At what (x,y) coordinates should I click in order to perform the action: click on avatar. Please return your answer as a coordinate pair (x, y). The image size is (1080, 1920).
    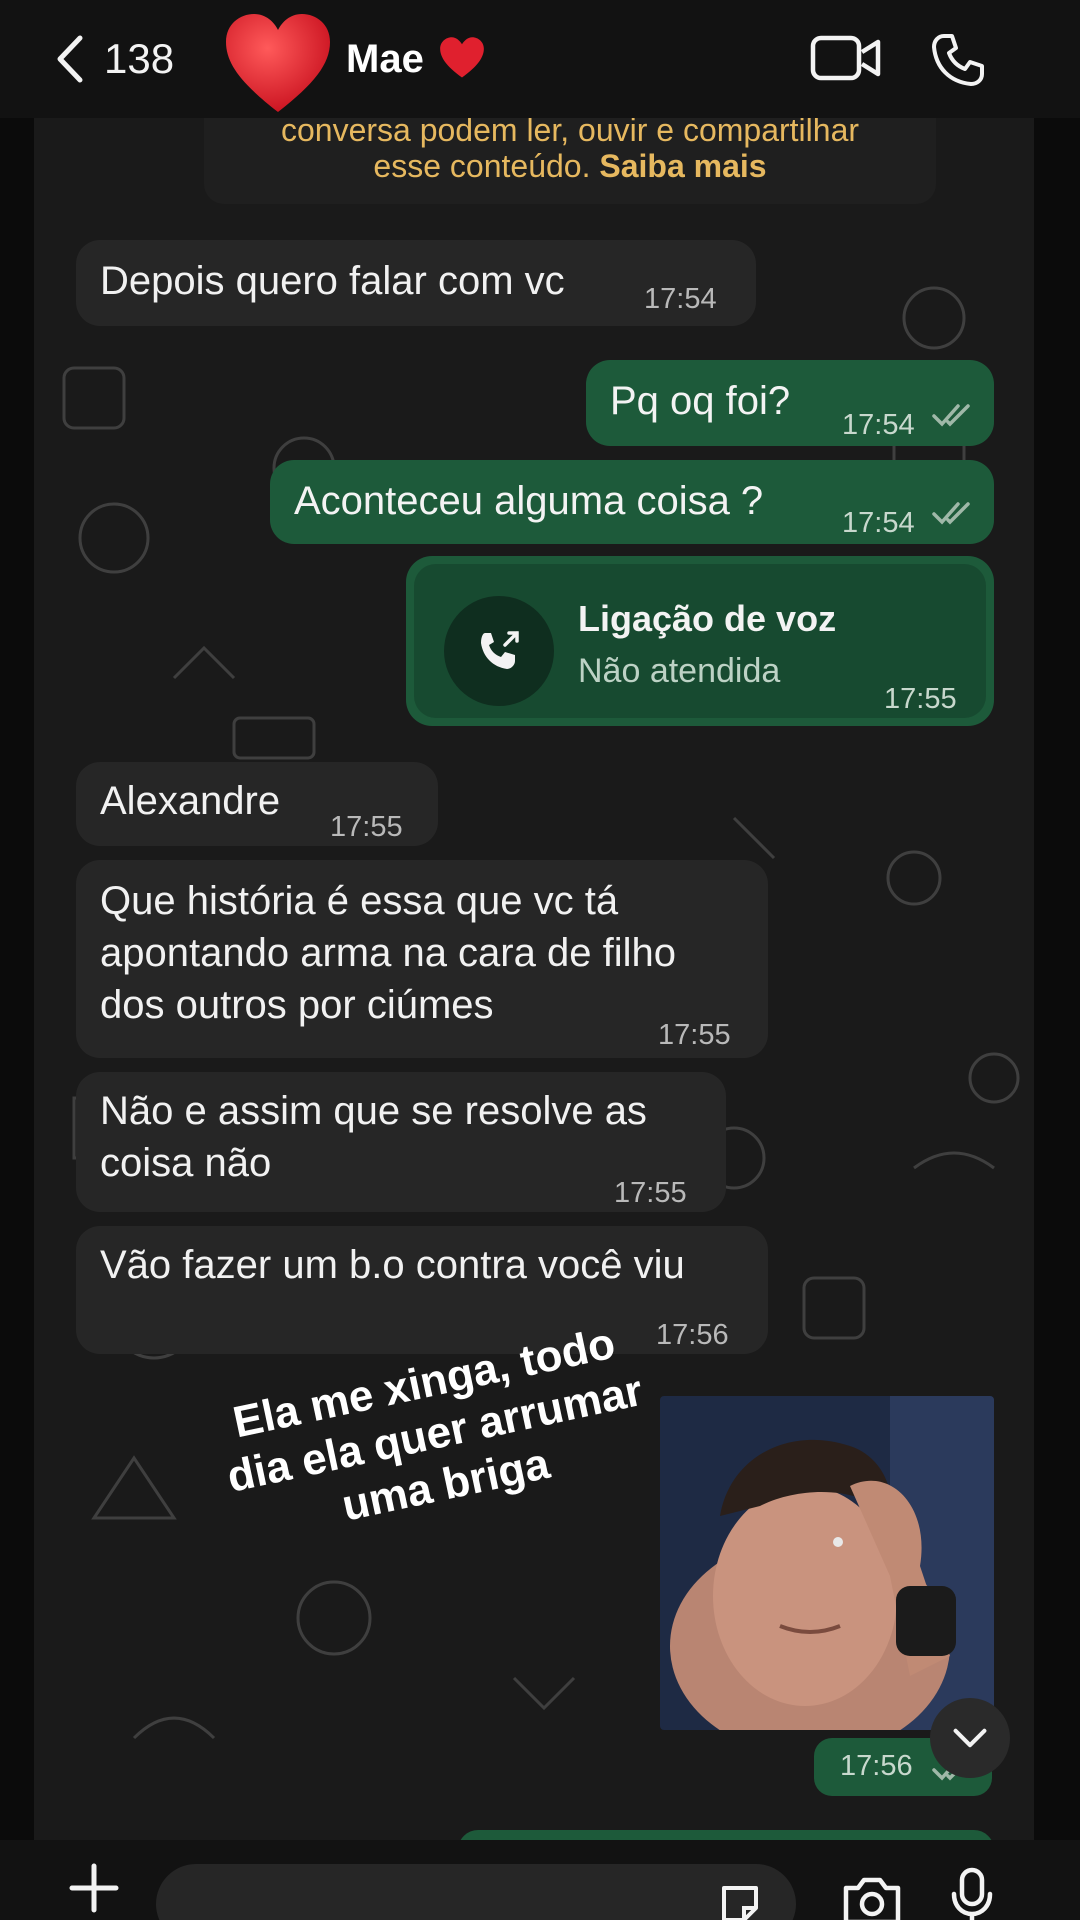
    Looking at the image, I should click on (278, 64).